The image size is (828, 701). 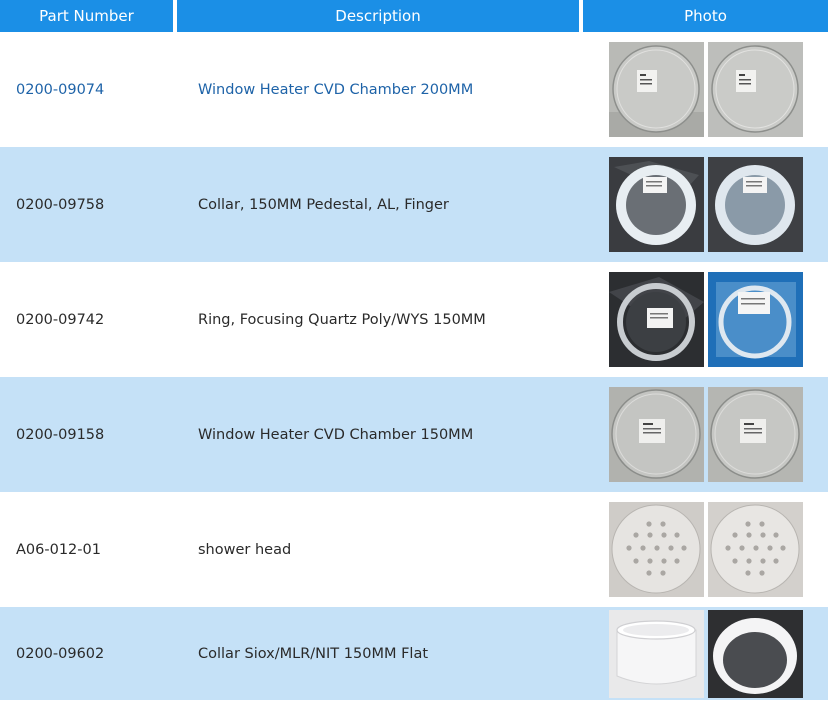 I want to click on header-part-number: Part Number, so click(x=86, y=16).